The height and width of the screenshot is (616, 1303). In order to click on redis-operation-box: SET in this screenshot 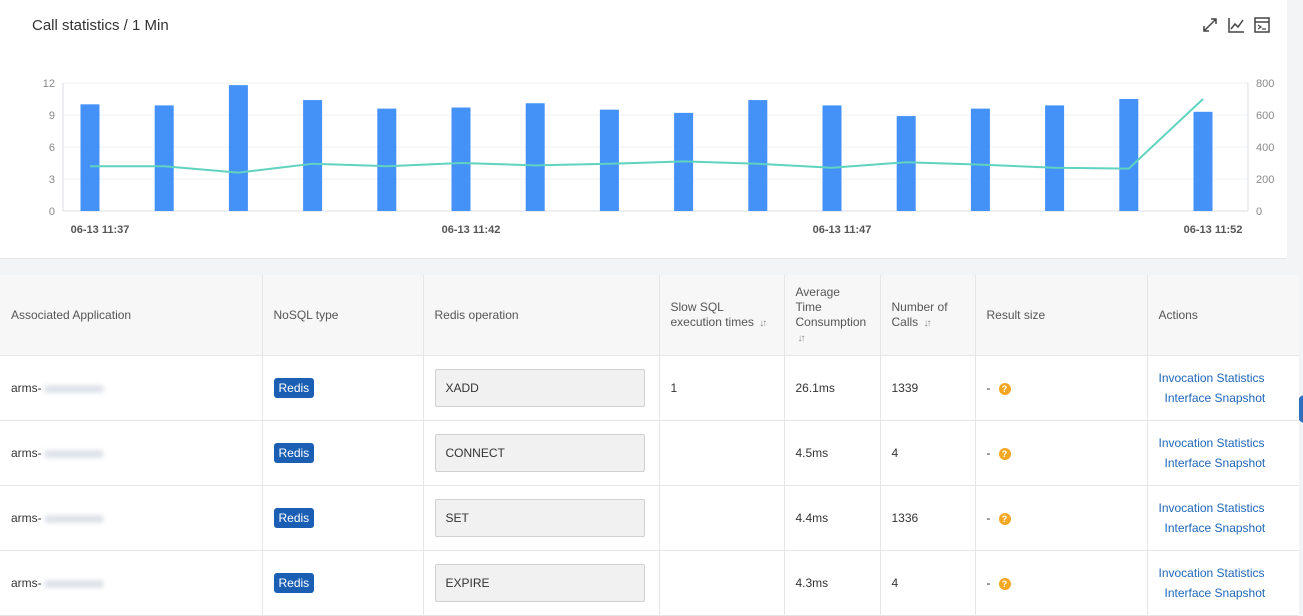, I will do `click(539, 518)`.